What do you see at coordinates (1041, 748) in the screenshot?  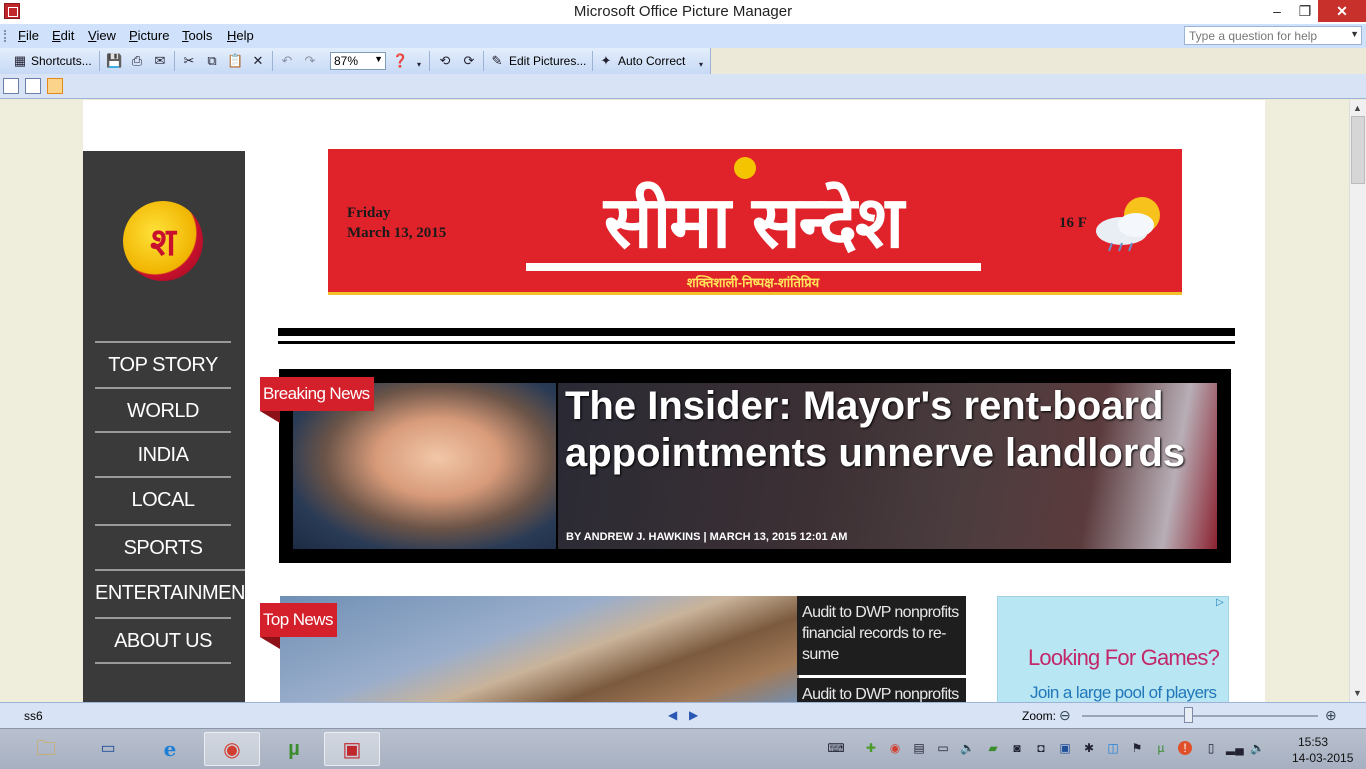 I see `tray-app-icon: ◘` at bounding box center [1041, 748].